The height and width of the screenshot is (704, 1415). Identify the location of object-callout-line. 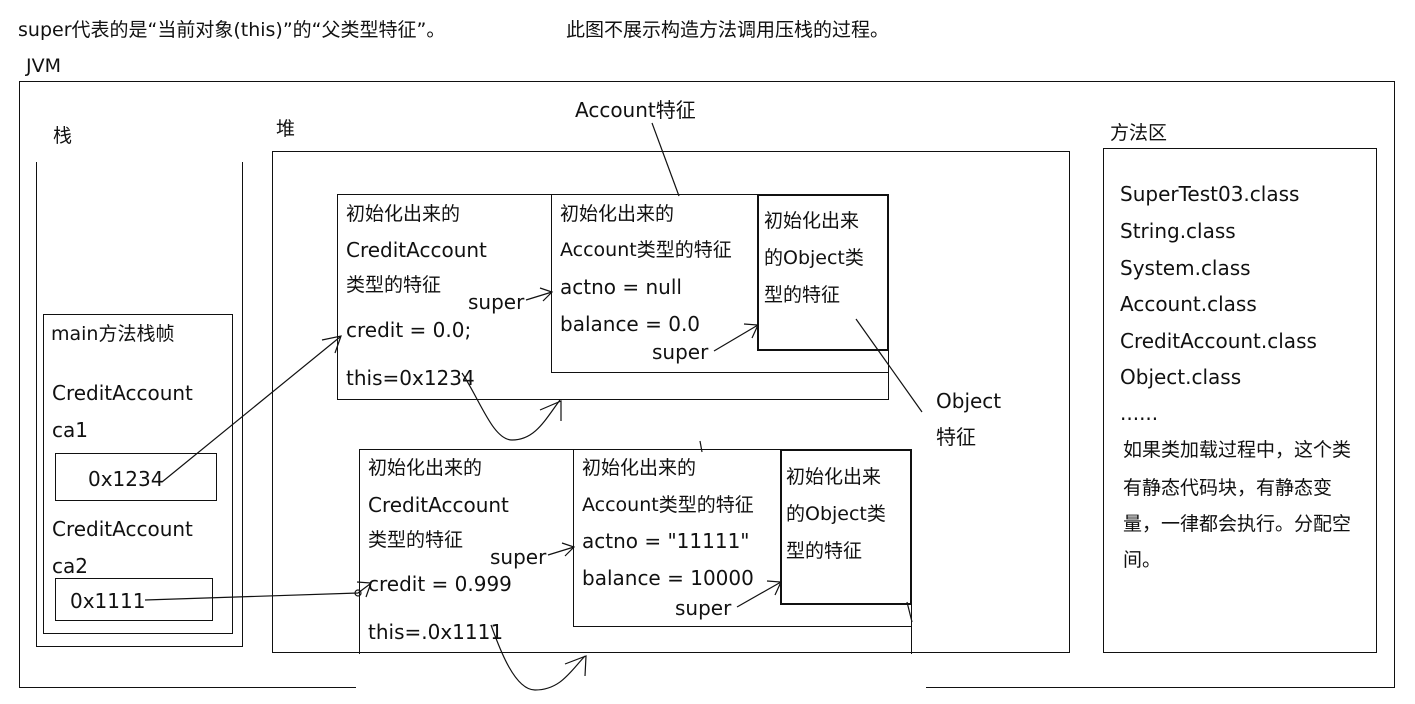
(889, 365).